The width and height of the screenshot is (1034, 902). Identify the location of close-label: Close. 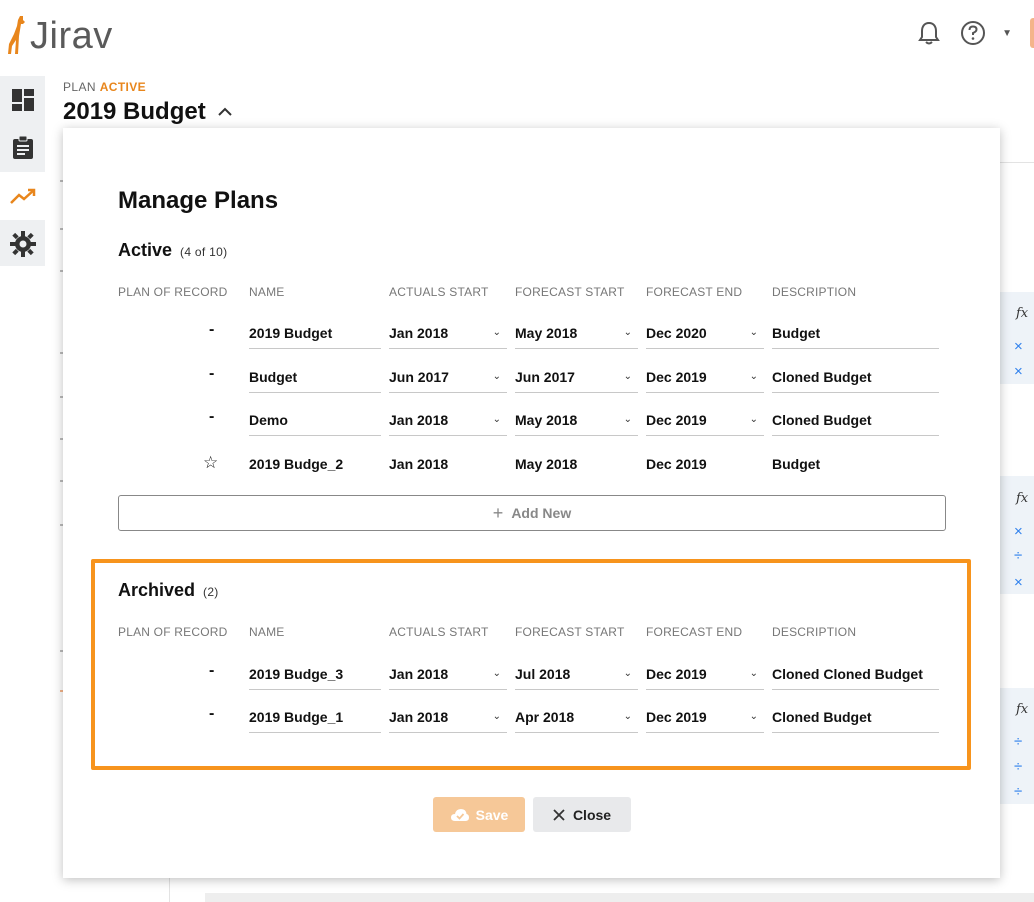
(592, 814).